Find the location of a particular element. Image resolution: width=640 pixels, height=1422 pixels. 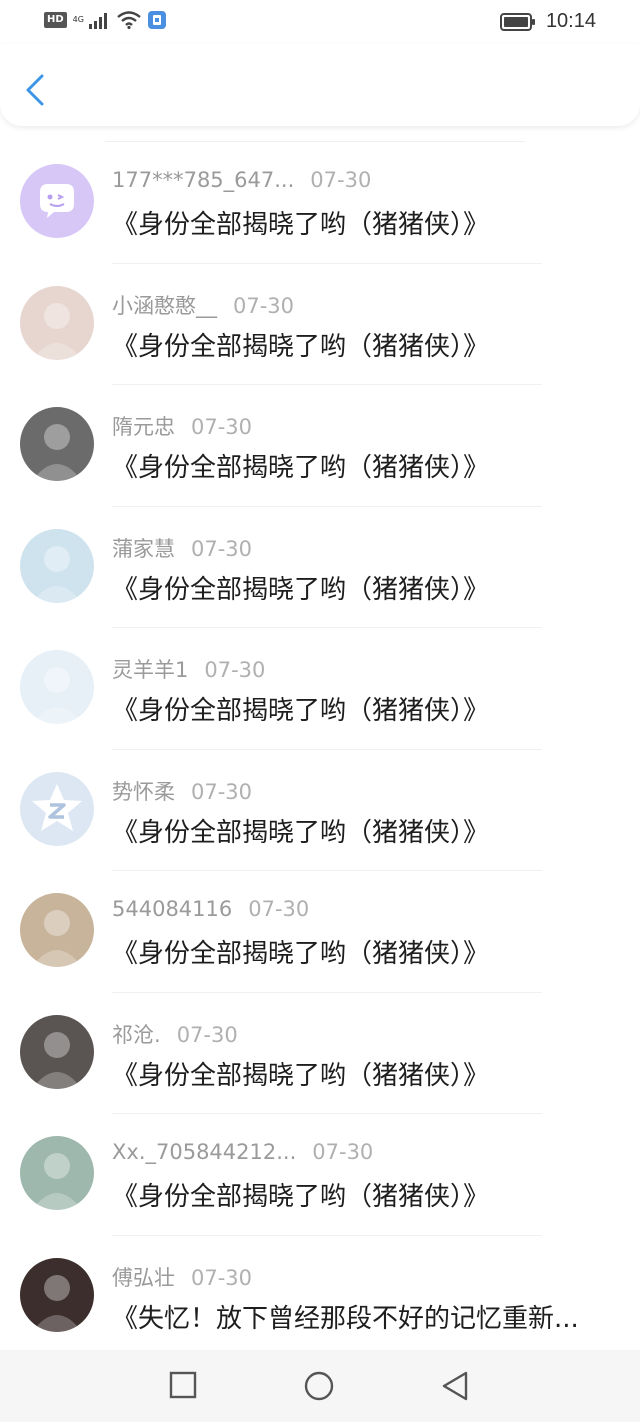

name-text: 隋元忠 is located at coordinates (143, 427).